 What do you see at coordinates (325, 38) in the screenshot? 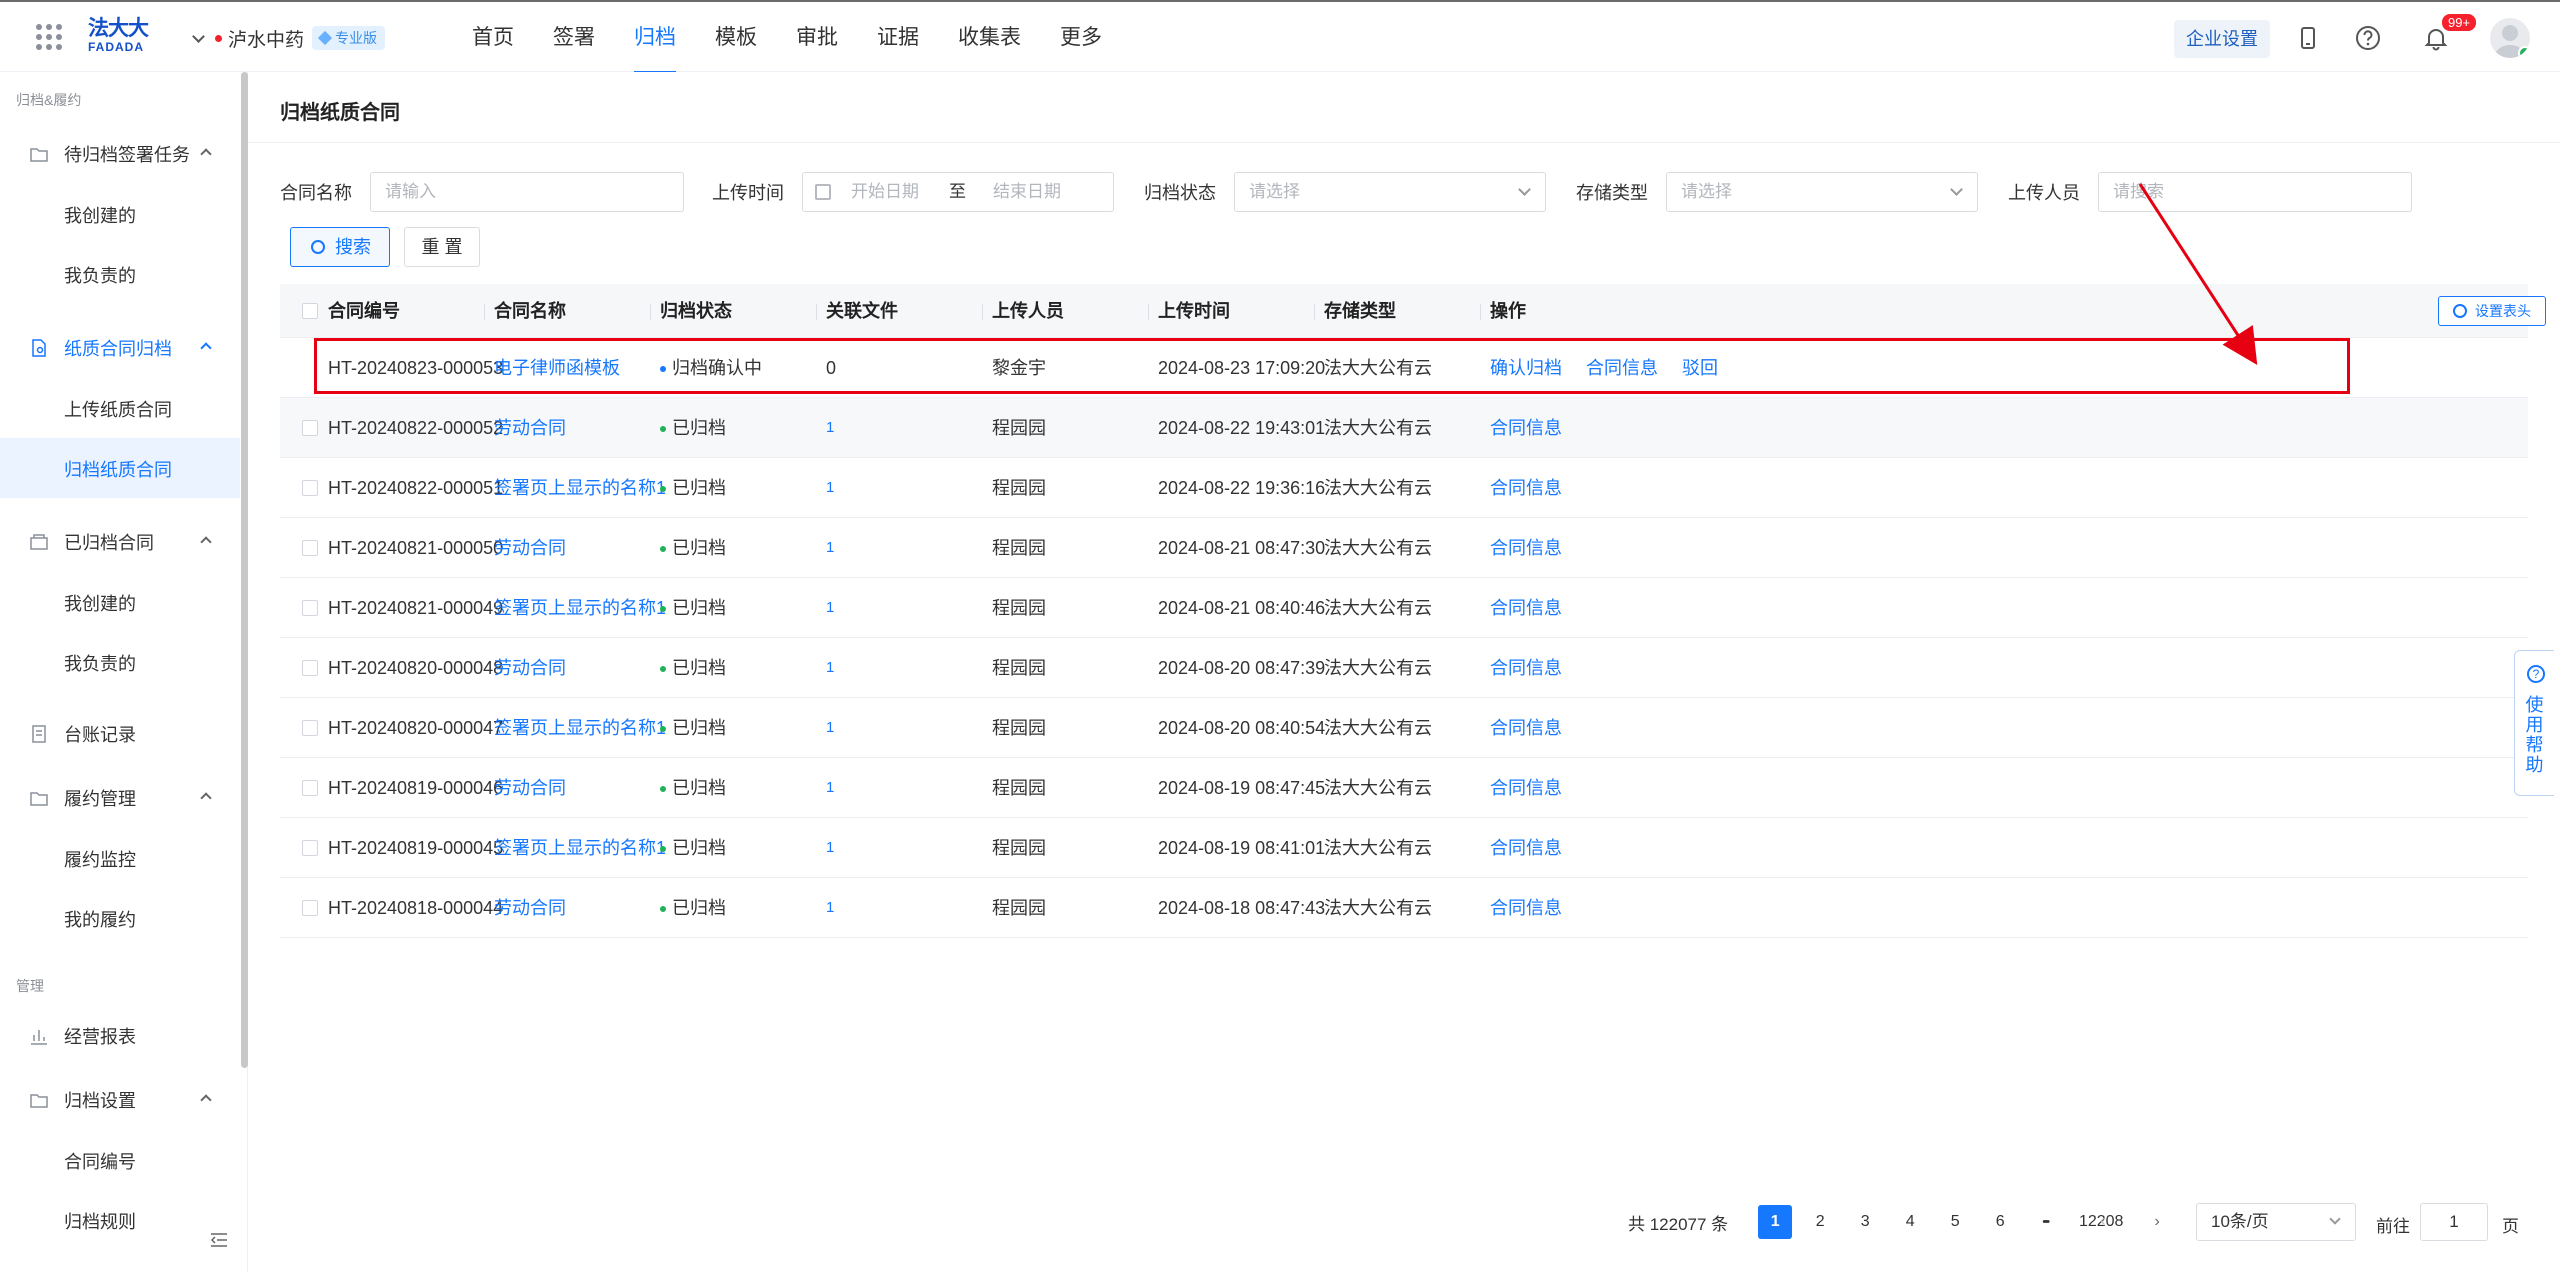
I see `diamond-icon` at bounding box center [325, 38].